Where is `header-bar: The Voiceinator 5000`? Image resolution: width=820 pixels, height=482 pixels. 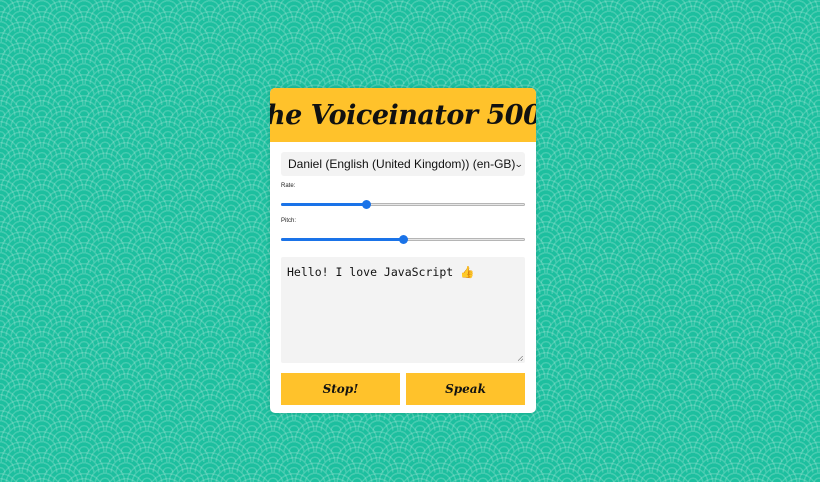 header-bar: The Voiceinator 5000 is located at coordinates (403, 115).